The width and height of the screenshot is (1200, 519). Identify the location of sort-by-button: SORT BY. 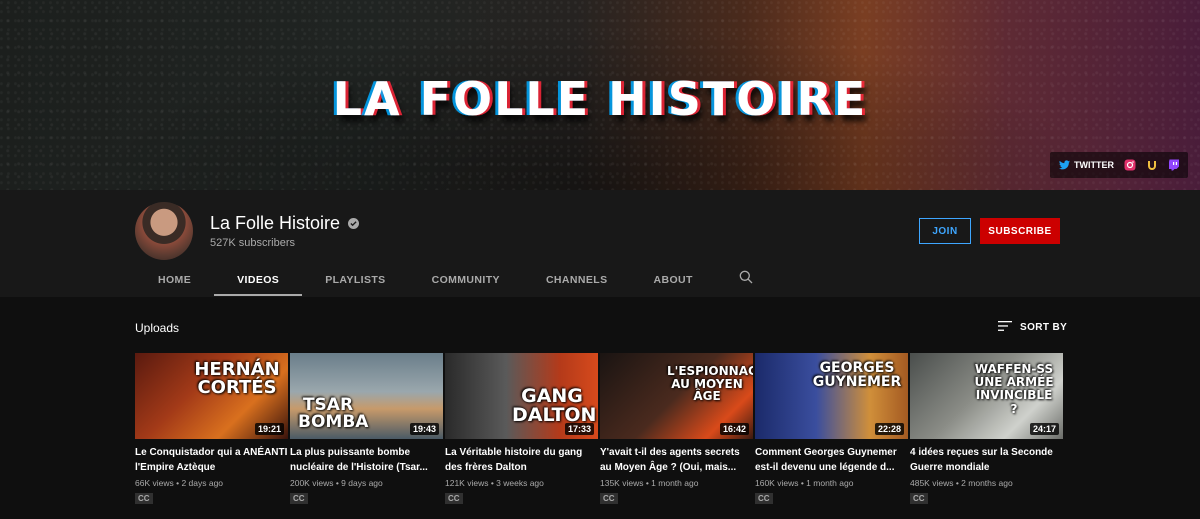
(1032, 327).